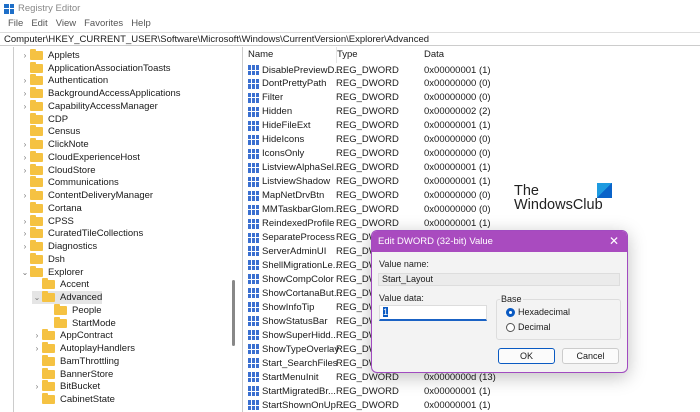 This screenshot has height=412, width=700. I want to click on close-icon: ✕, so click(614, 241).